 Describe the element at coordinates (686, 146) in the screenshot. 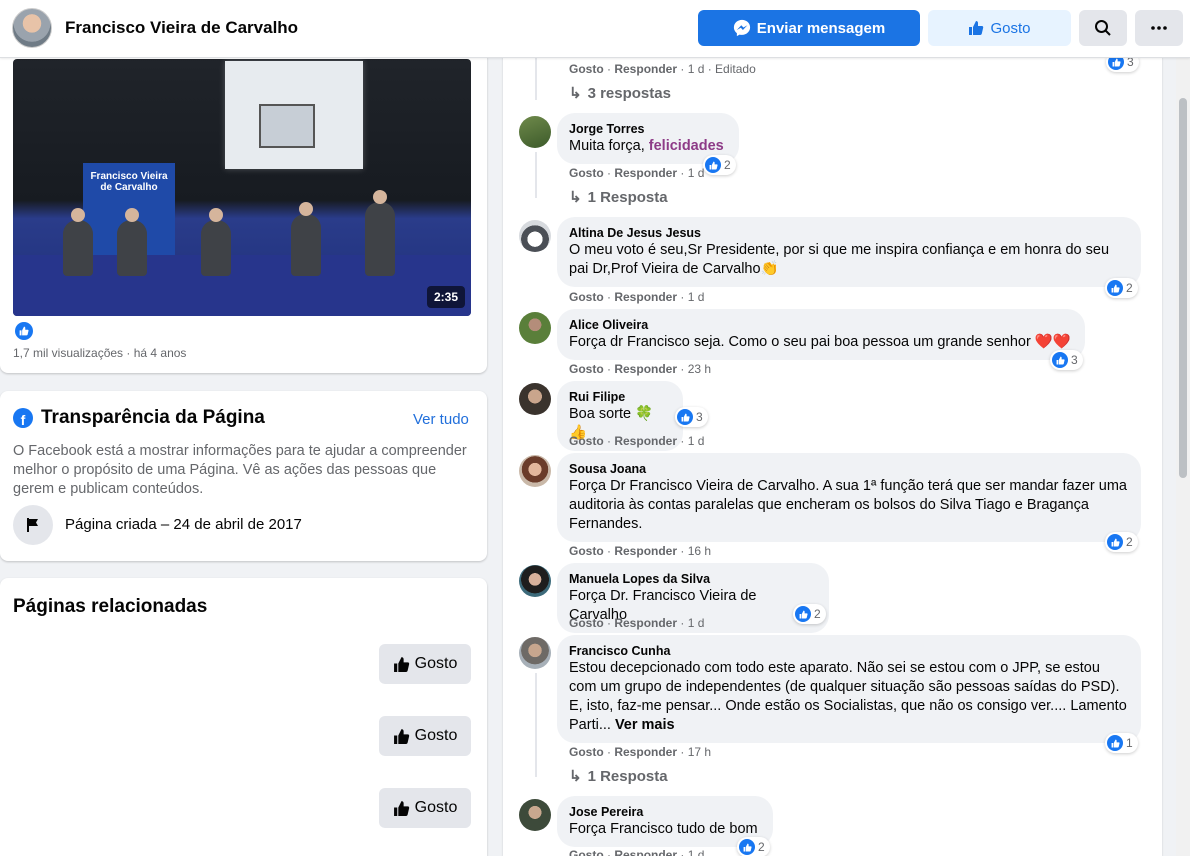

I see `comment-highlight-link: felicidades` at that location.